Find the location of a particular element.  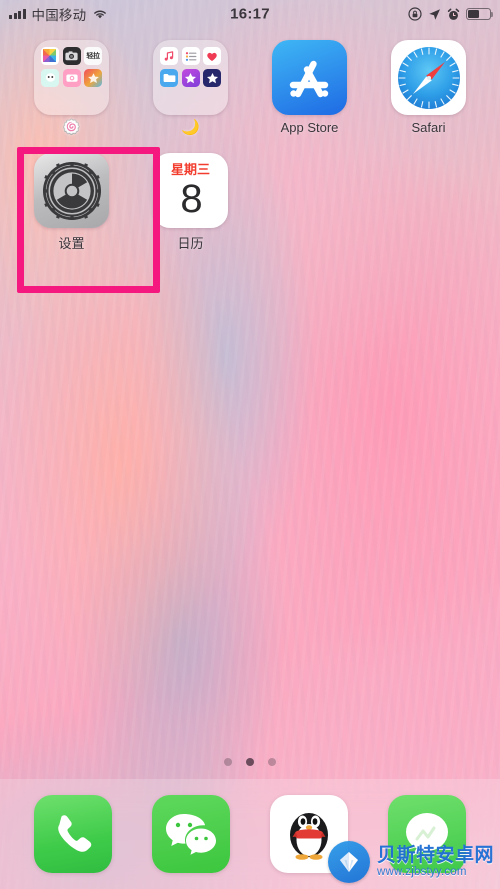

carrier-label: 中国移动 is located at coordinates (59, 15).